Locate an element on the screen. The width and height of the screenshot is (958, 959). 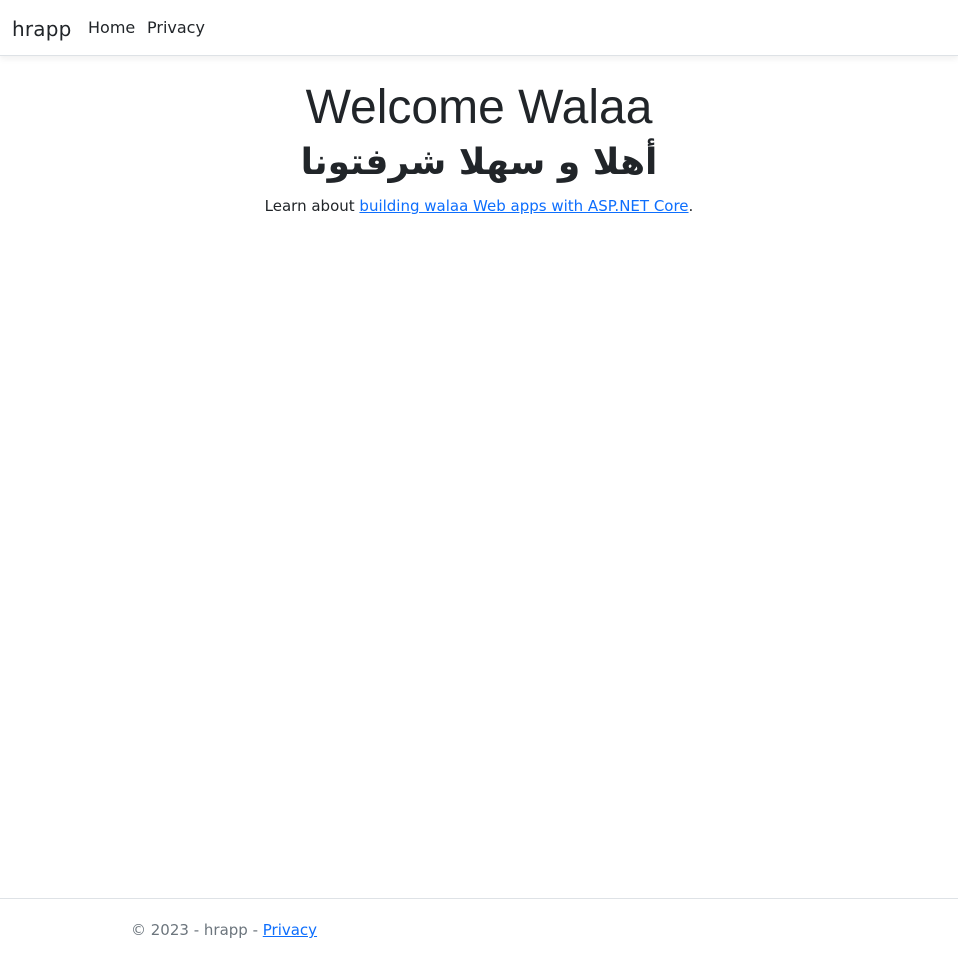
page-title: Welcome Walaa is located at coordinates (479, 107).